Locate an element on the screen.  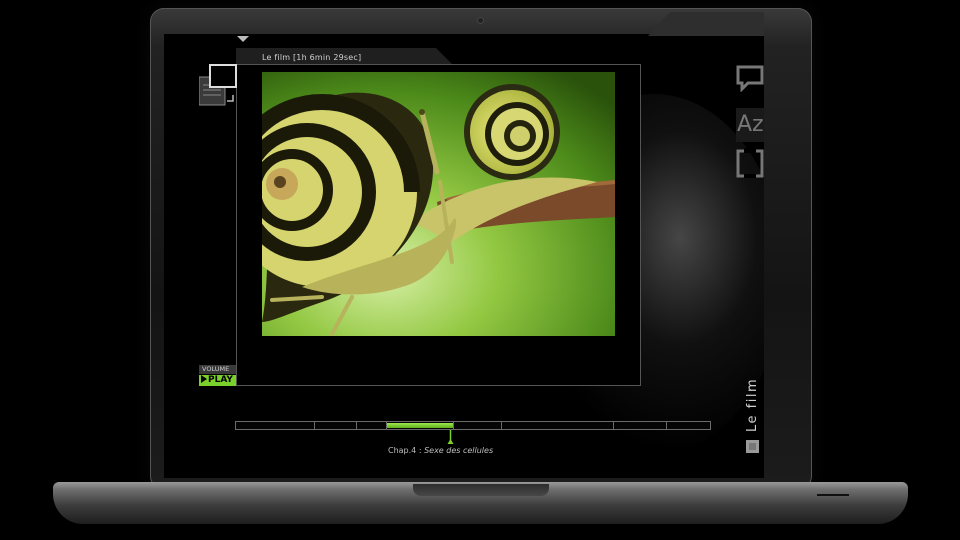
webcam is located at coordinates (480, 20).